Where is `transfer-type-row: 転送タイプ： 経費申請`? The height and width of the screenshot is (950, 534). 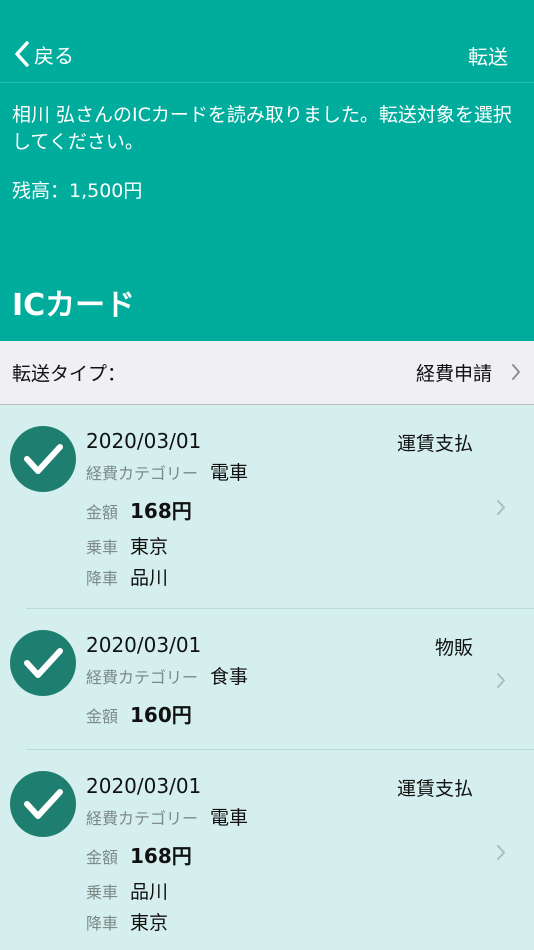
transfer-type-row: 転送タイプ： 経費申請 is located at coordinates (267, 373).